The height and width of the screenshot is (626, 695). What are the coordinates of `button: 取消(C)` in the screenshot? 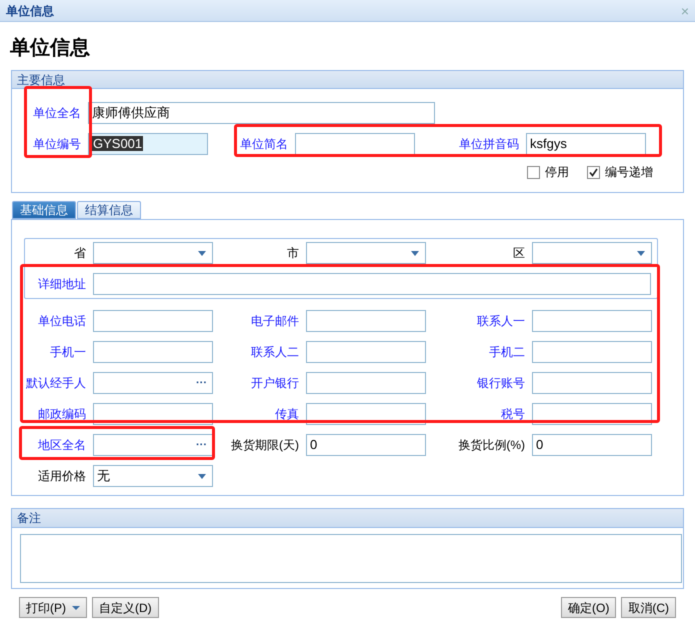 It's located at (648, 607).